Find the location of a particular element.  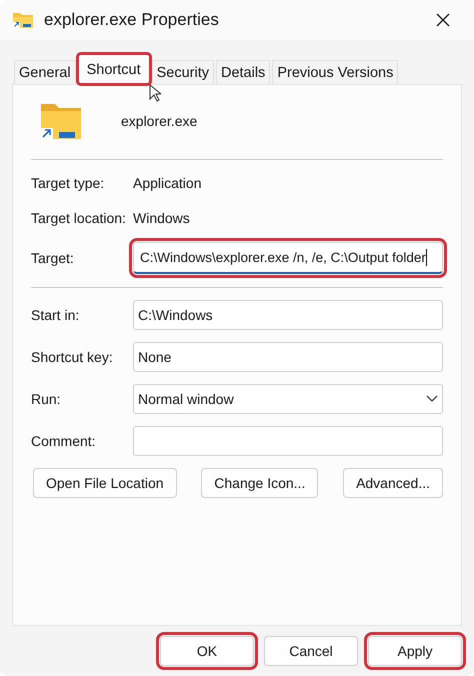

run-dropdown: Normal window is located at coordinates (288, 399).